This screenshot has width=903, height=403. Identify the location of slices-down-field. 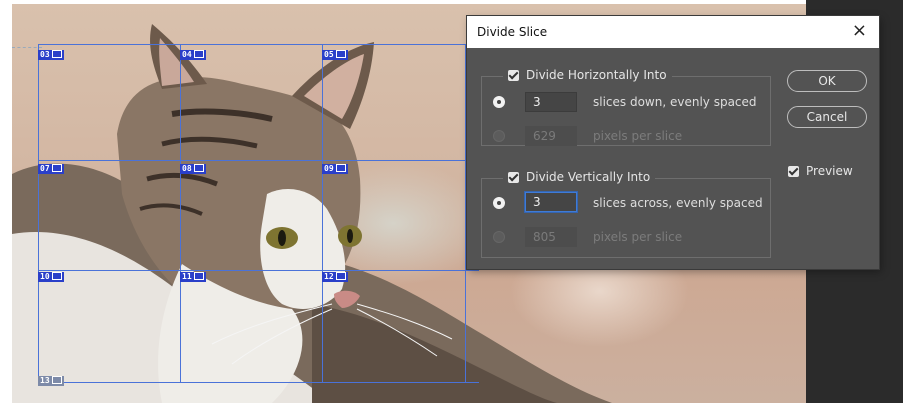
(551, 102).